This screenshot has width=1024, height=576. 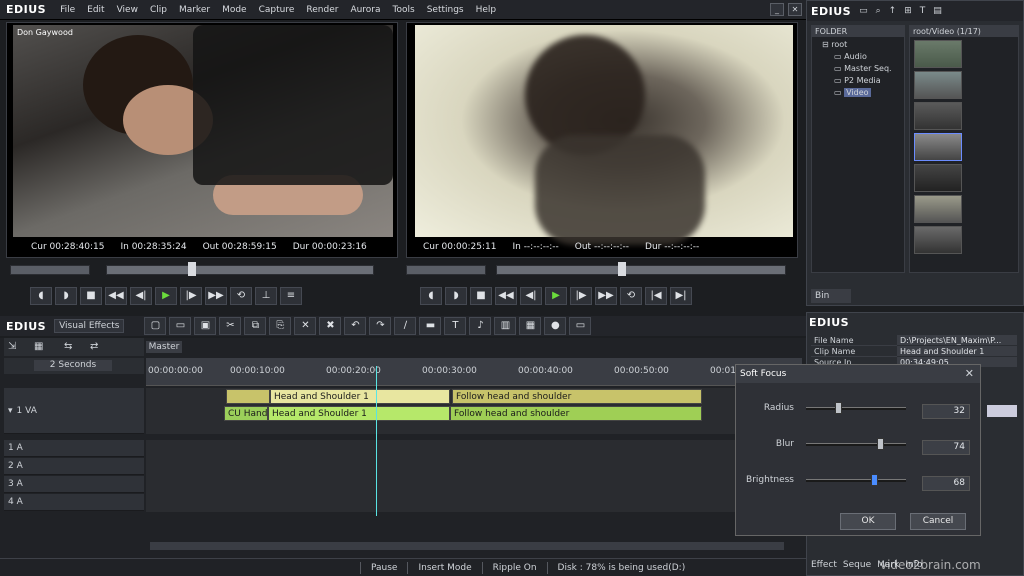 What do you see at coordinates (856, 408) in the screenshot?
I see `radius-slider` at bounding box center [856, 408].